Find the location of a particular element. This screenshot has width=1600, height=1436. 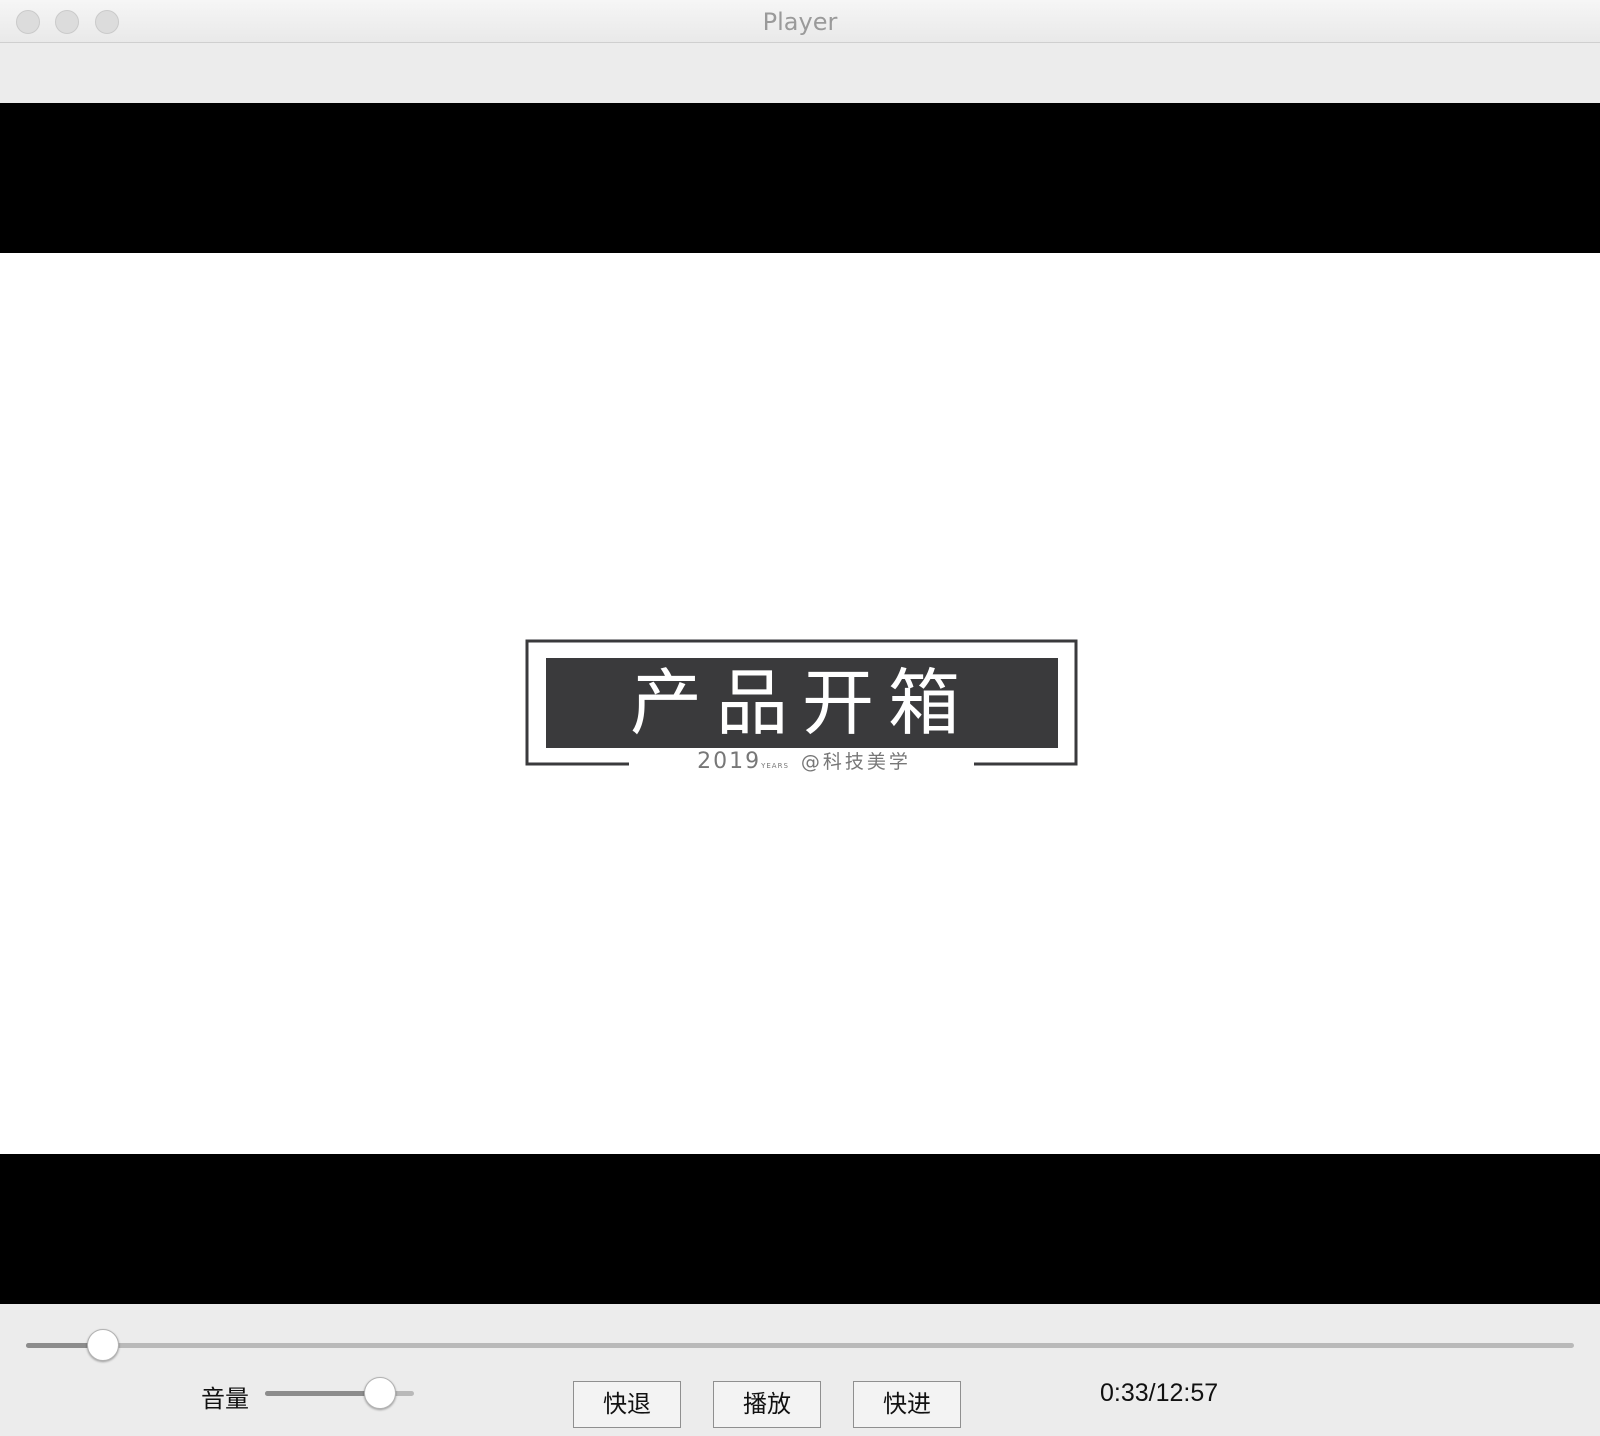

seek-slider is located at coordinates (800, 1345).